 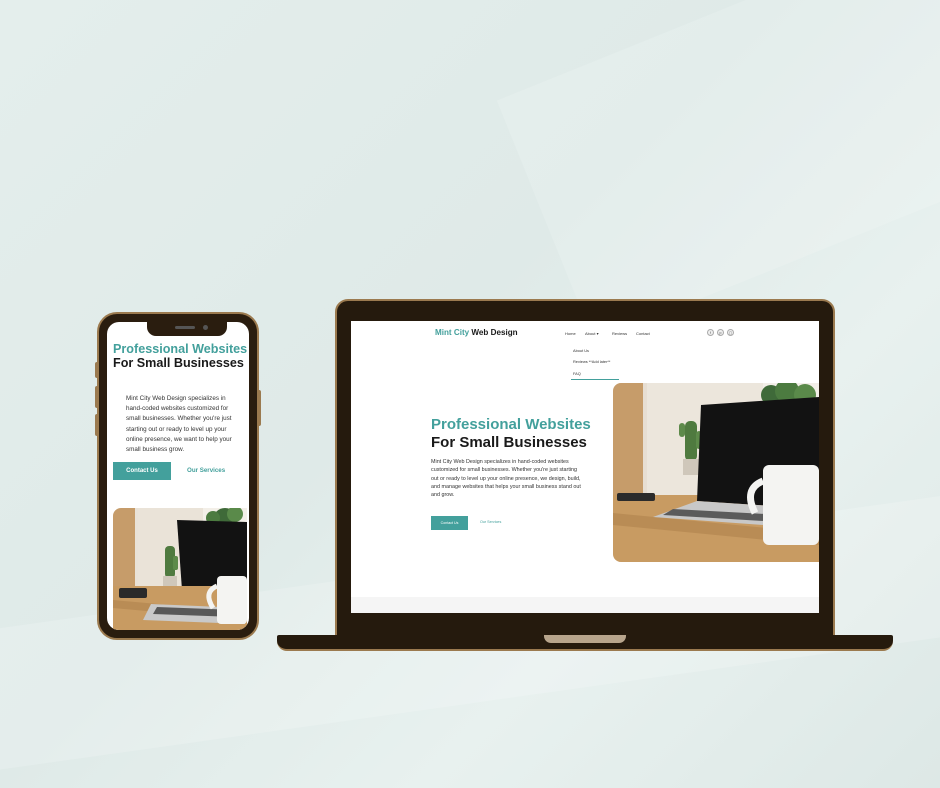 I want to click on phone-camera, so click(x=205, y=327).